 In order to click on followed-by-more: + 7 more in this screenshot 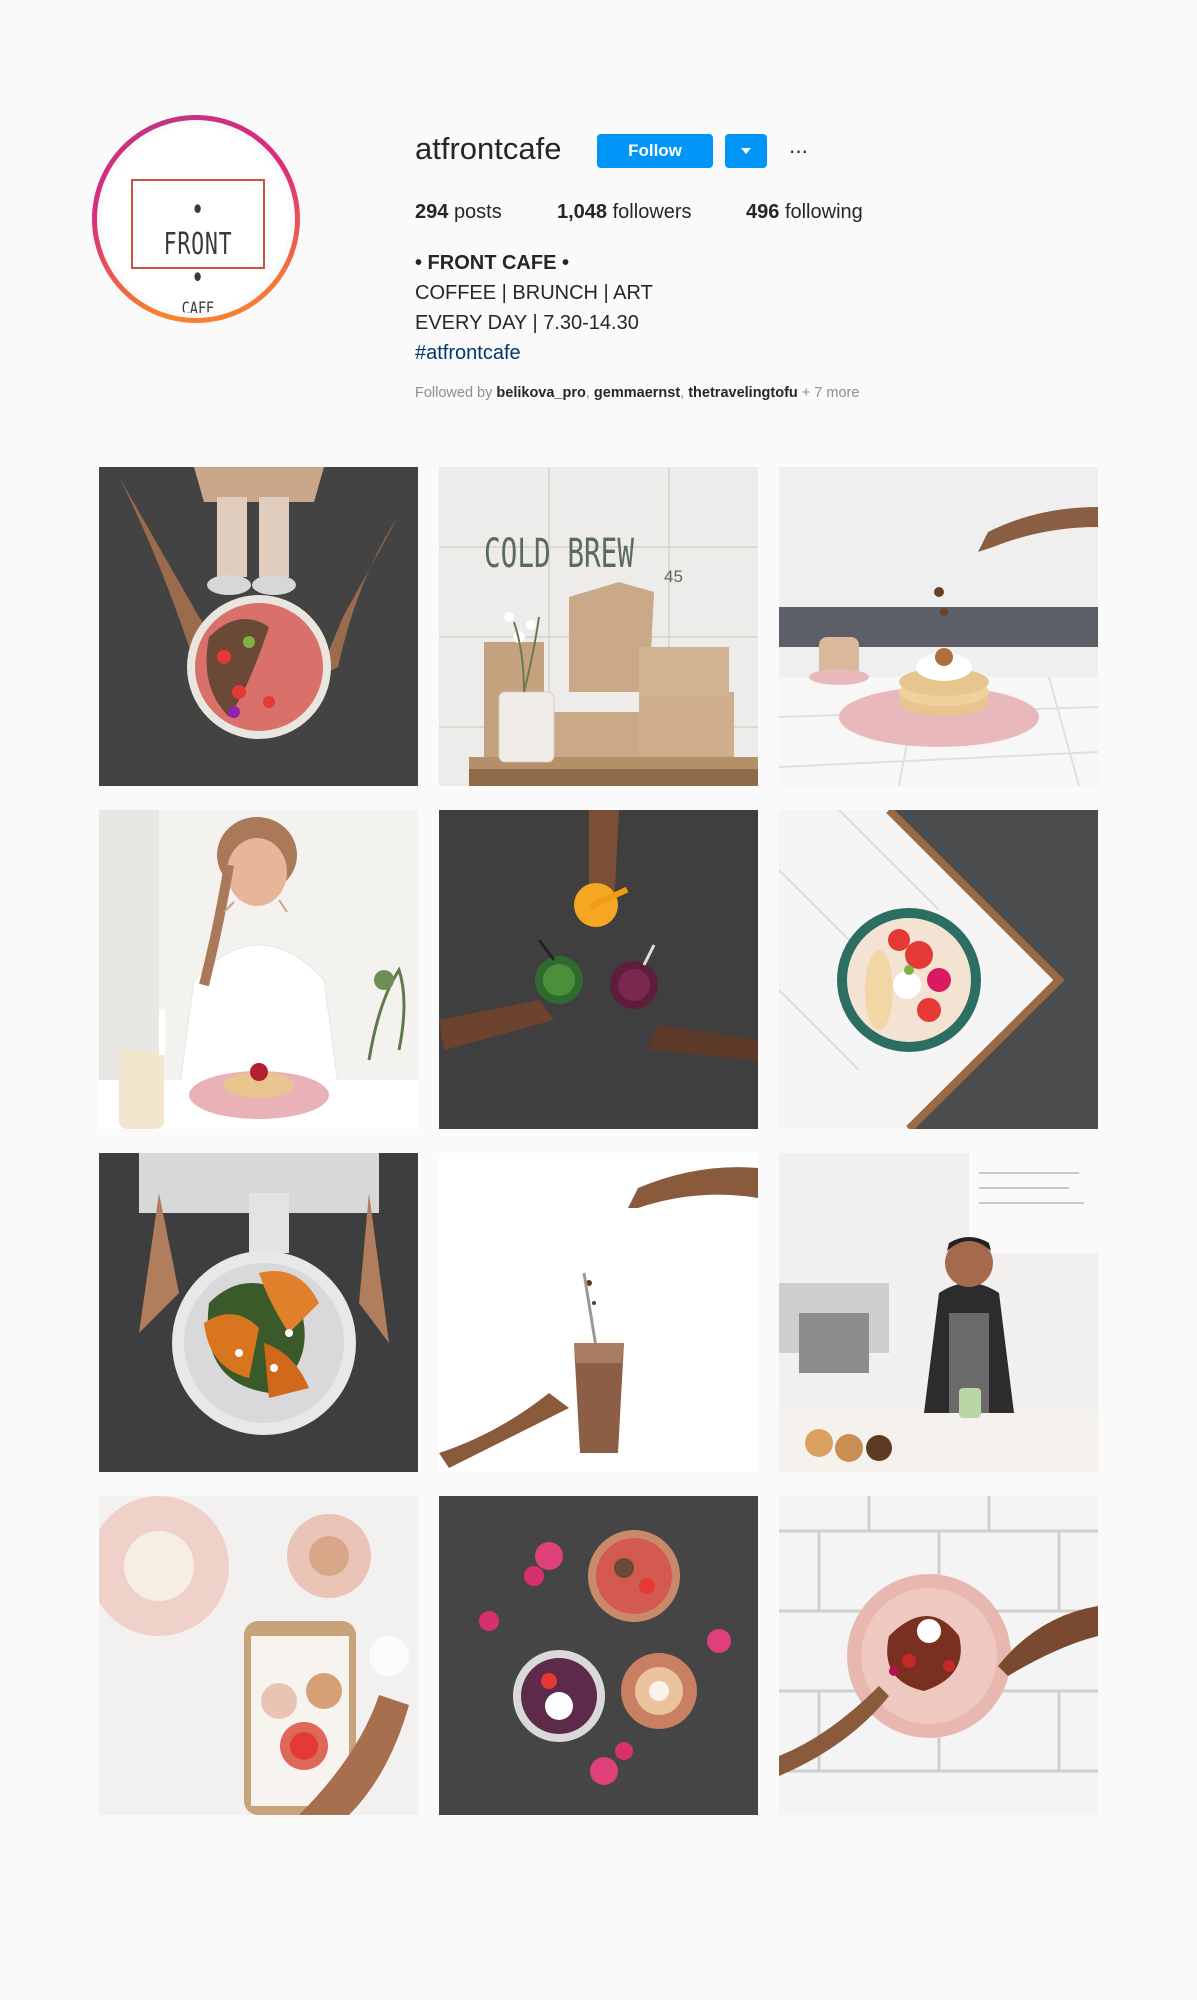, I will do `click(831, 393)`.